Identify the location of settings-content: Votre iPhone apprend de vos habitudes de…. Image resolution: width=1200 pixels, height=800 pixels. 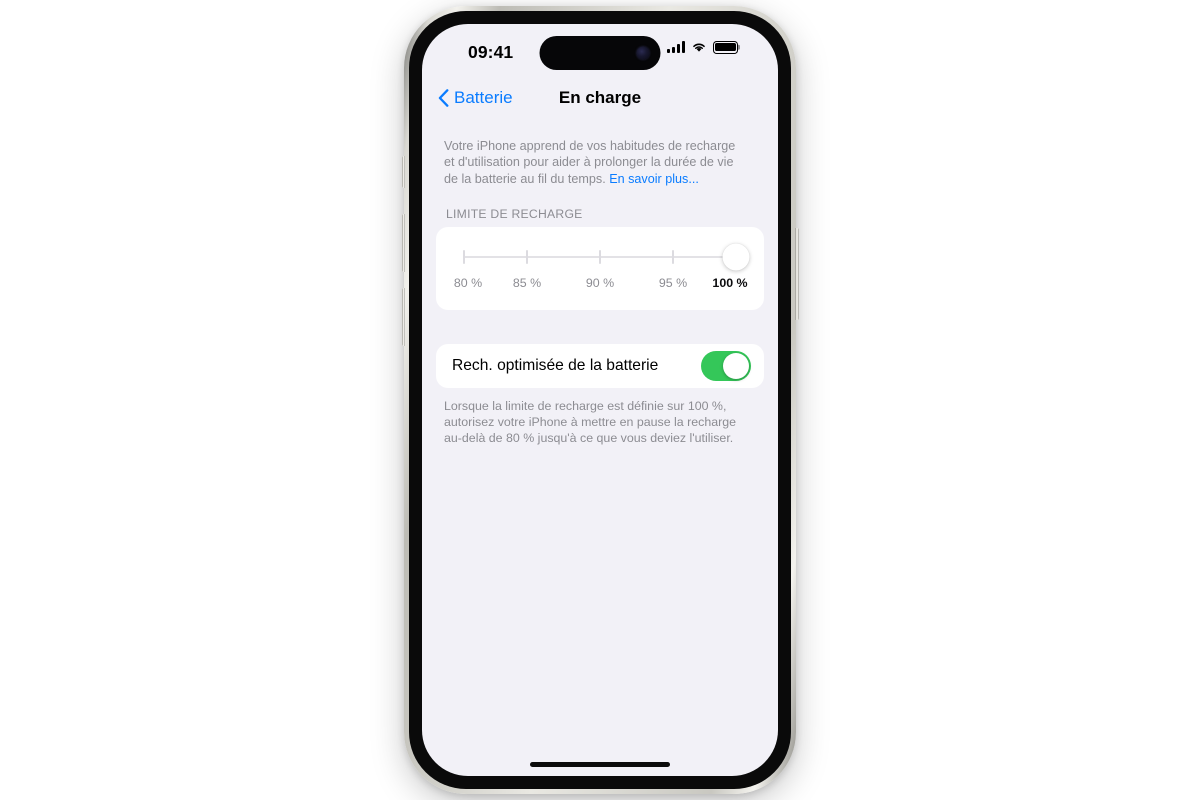
(600, 292).